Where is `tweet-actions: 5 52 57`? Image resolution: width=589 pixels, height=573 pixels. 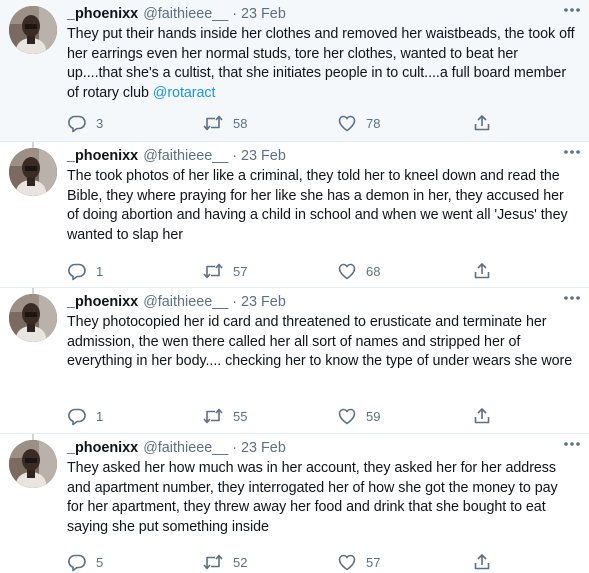 tweet-actions: 5 52 57 is located at coordinates (282, 562).